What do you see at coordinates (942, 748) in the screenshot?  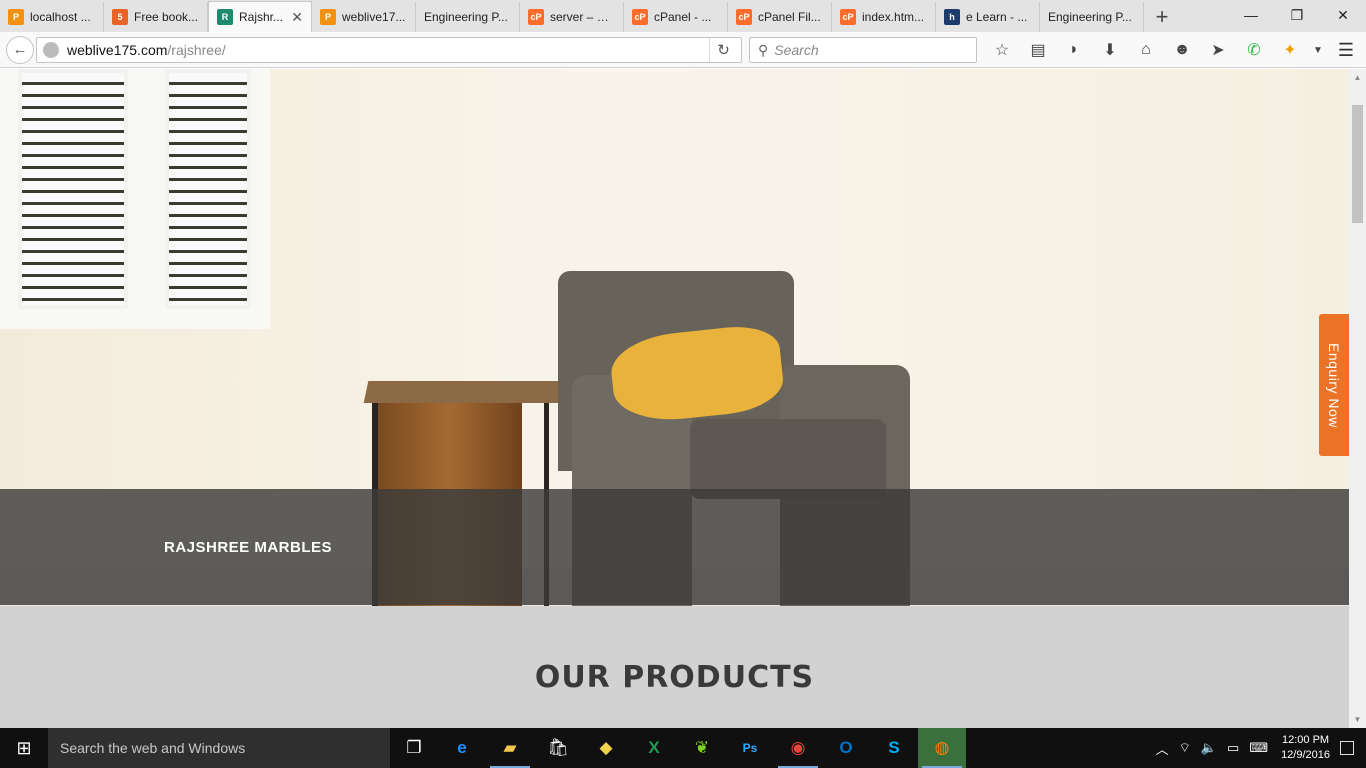 I see `firefox-icon: ◍` at bounding box center [942, 748].